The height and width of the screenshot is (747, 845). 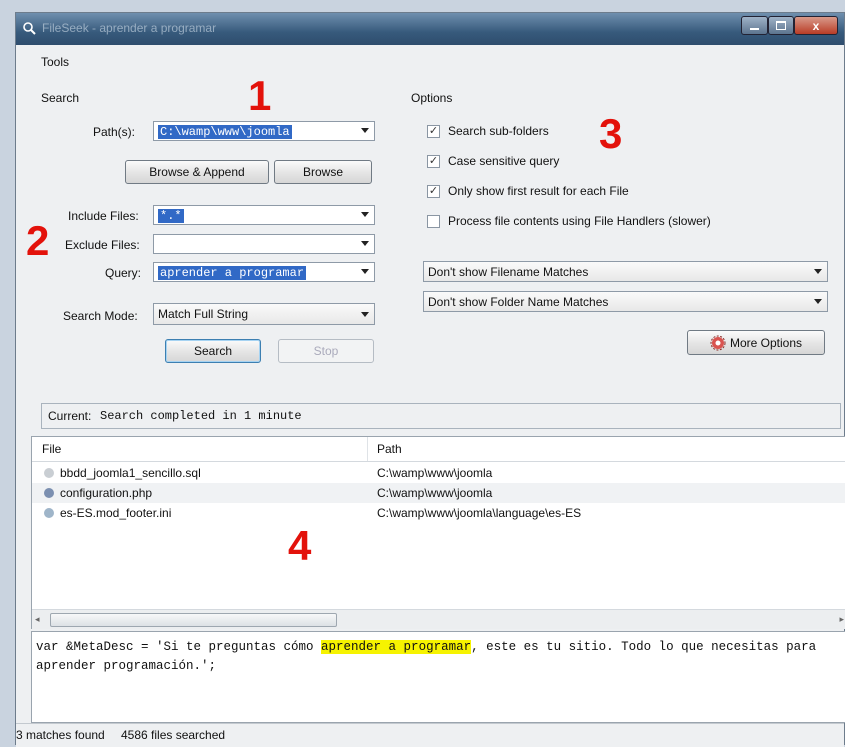 What do you see at coordinates (201, 416) in the screenshot?
I see `current-value: Search completed in 1 minute` at bounding box center [201, 416].